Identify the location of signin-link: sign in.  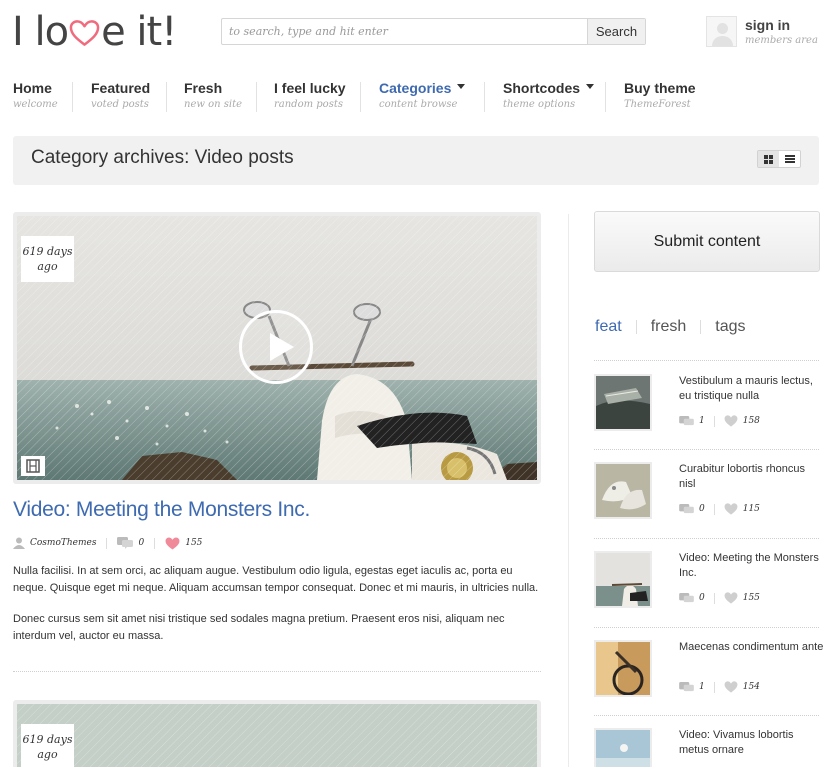
(781, 25).